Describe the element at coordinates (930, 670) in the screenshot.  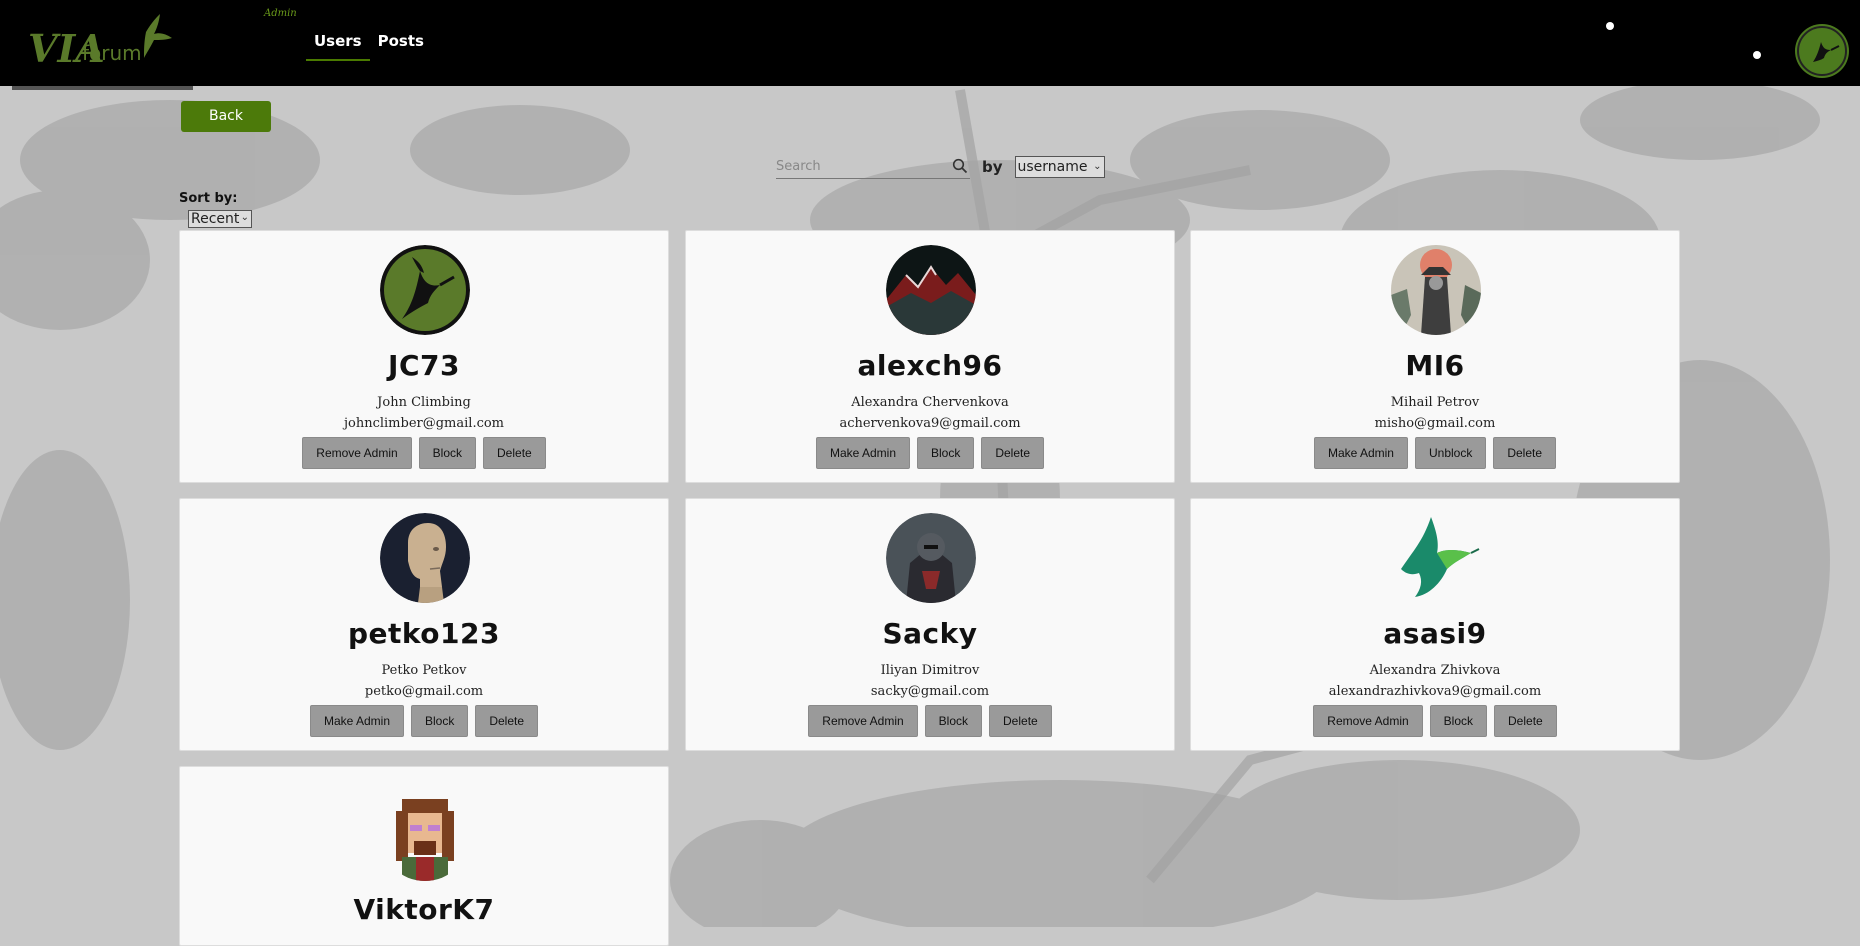
I see `full-name: Iliyan Dimitrov` at that location.